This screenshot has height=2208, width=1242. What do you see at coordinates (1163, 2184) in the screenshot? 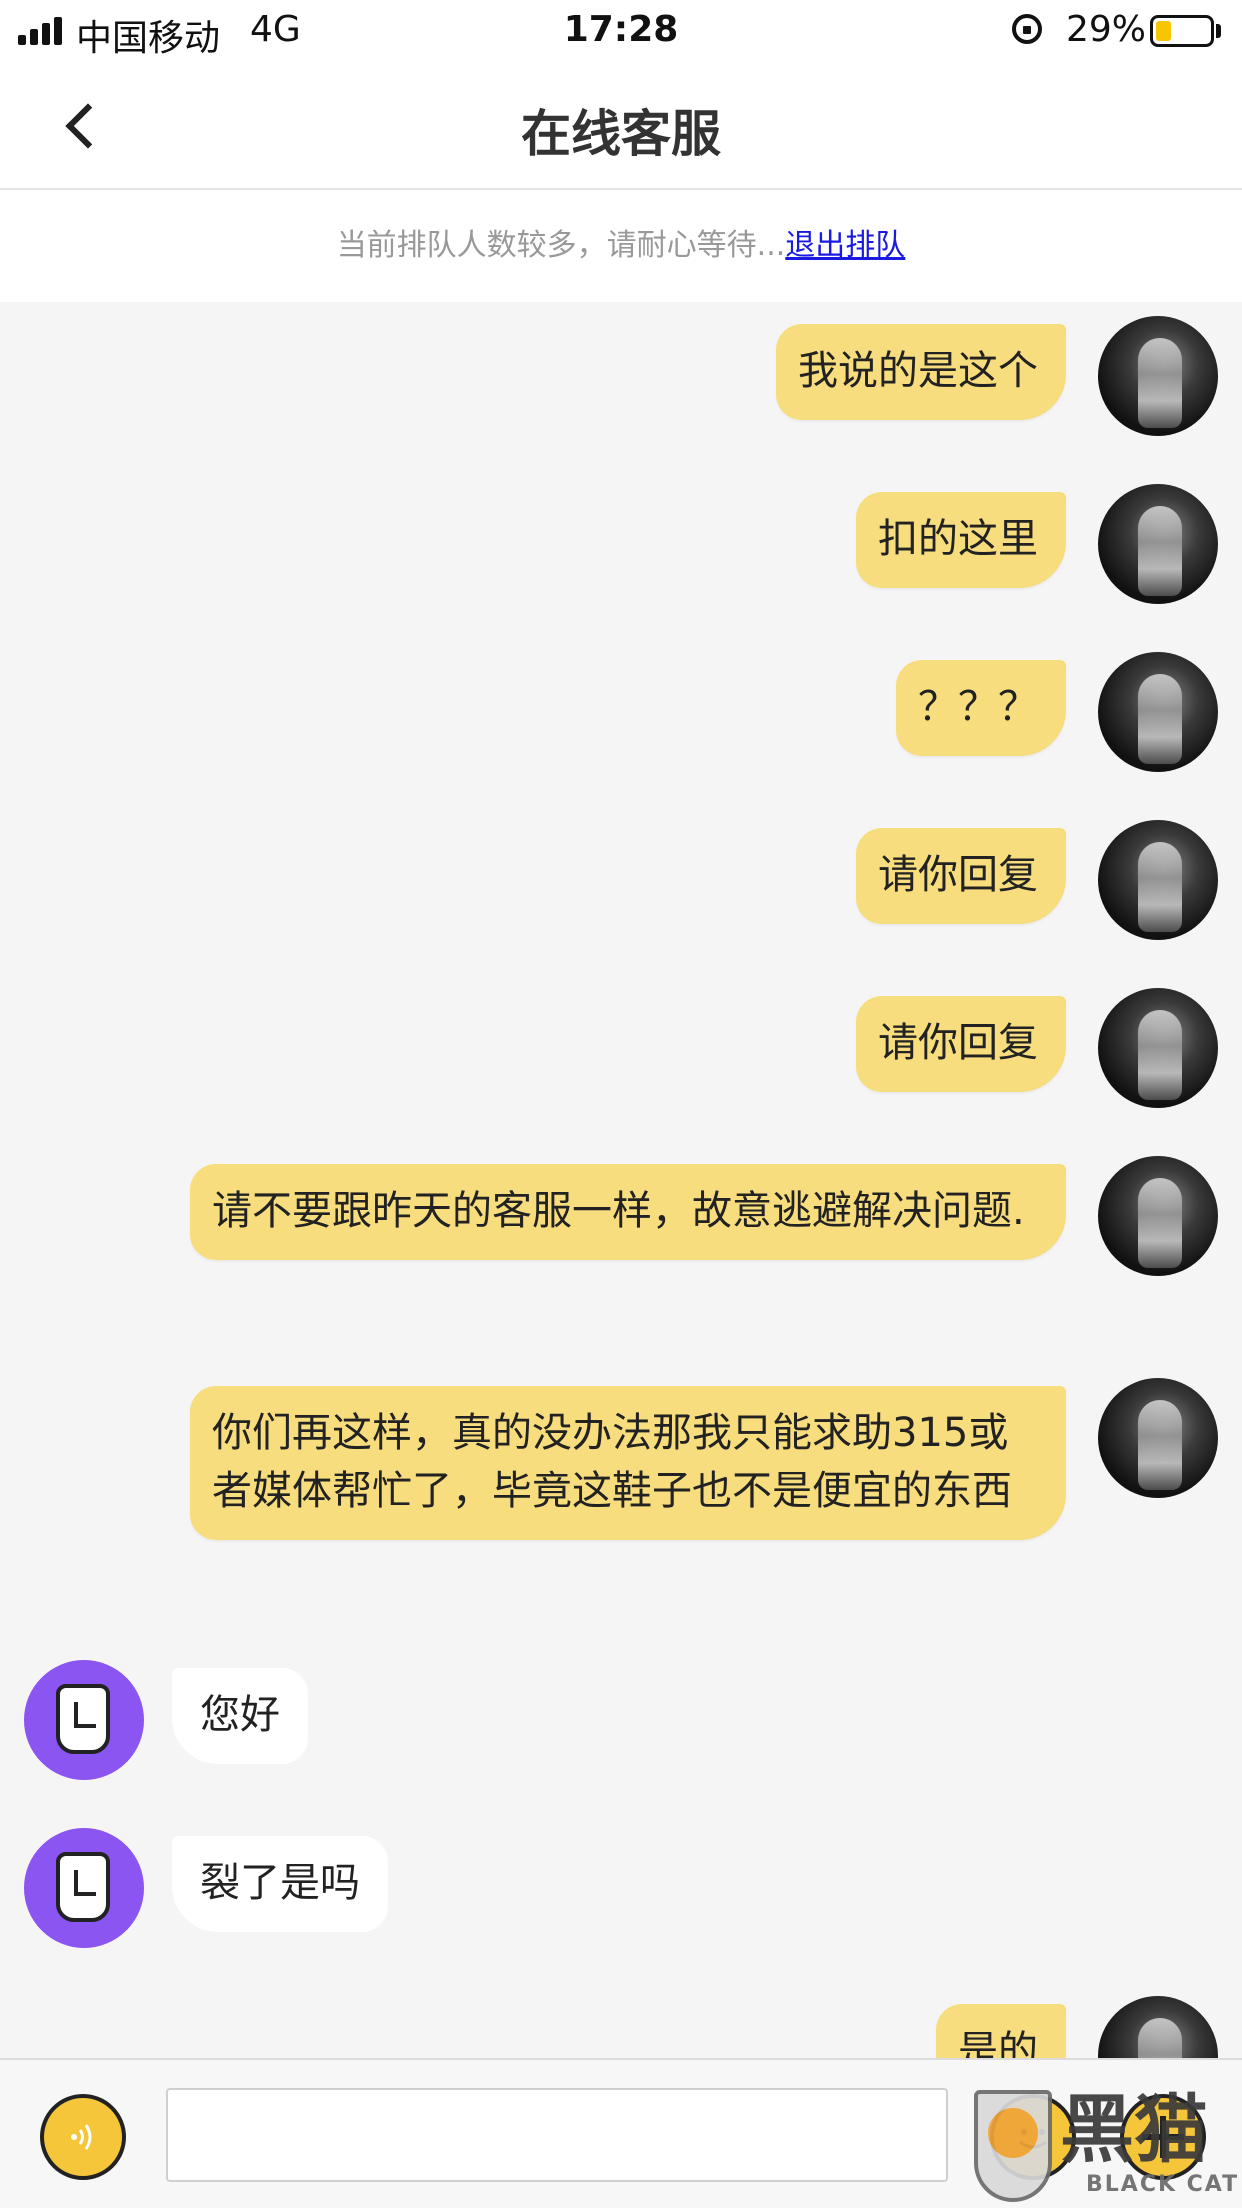
I see `watermark-subtext: BLACK CAT` at bounding box center [1163, 2184].